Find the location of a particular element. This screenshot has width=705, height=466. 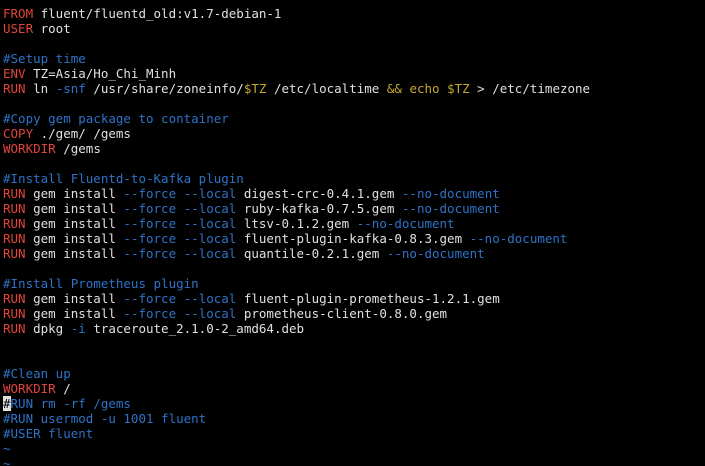

code-token: /gems is located at coordinates (78, 148).